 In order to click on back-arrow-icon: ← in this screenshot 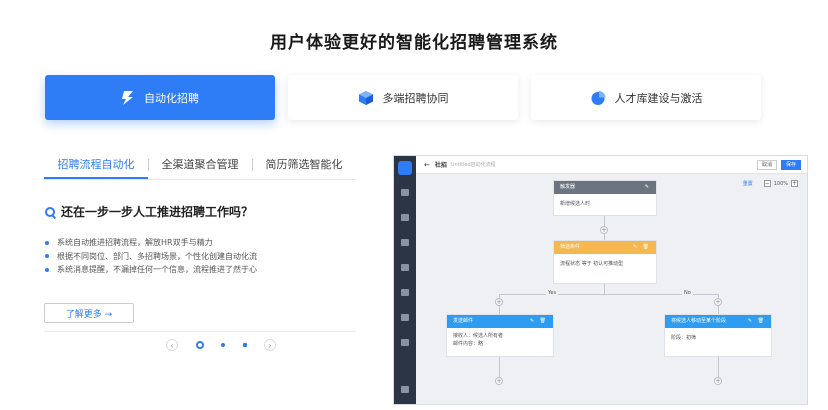, I will do `click(427, 165)`.